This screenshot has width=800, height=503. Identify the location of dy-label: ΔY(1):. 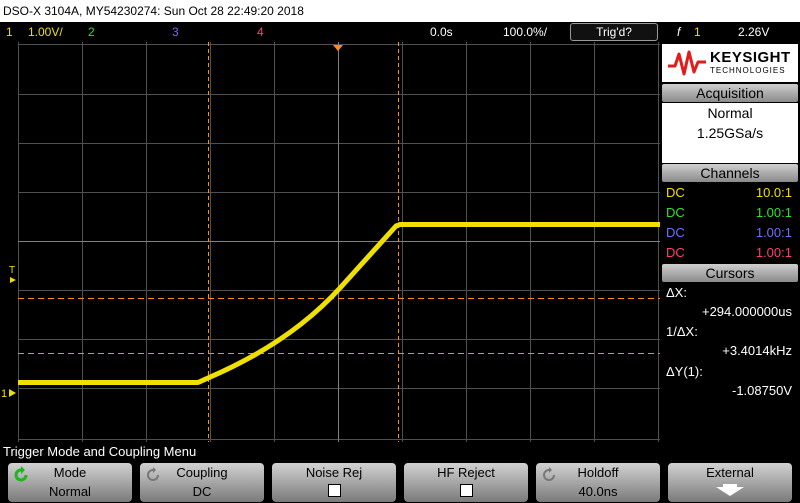
(684, 371).